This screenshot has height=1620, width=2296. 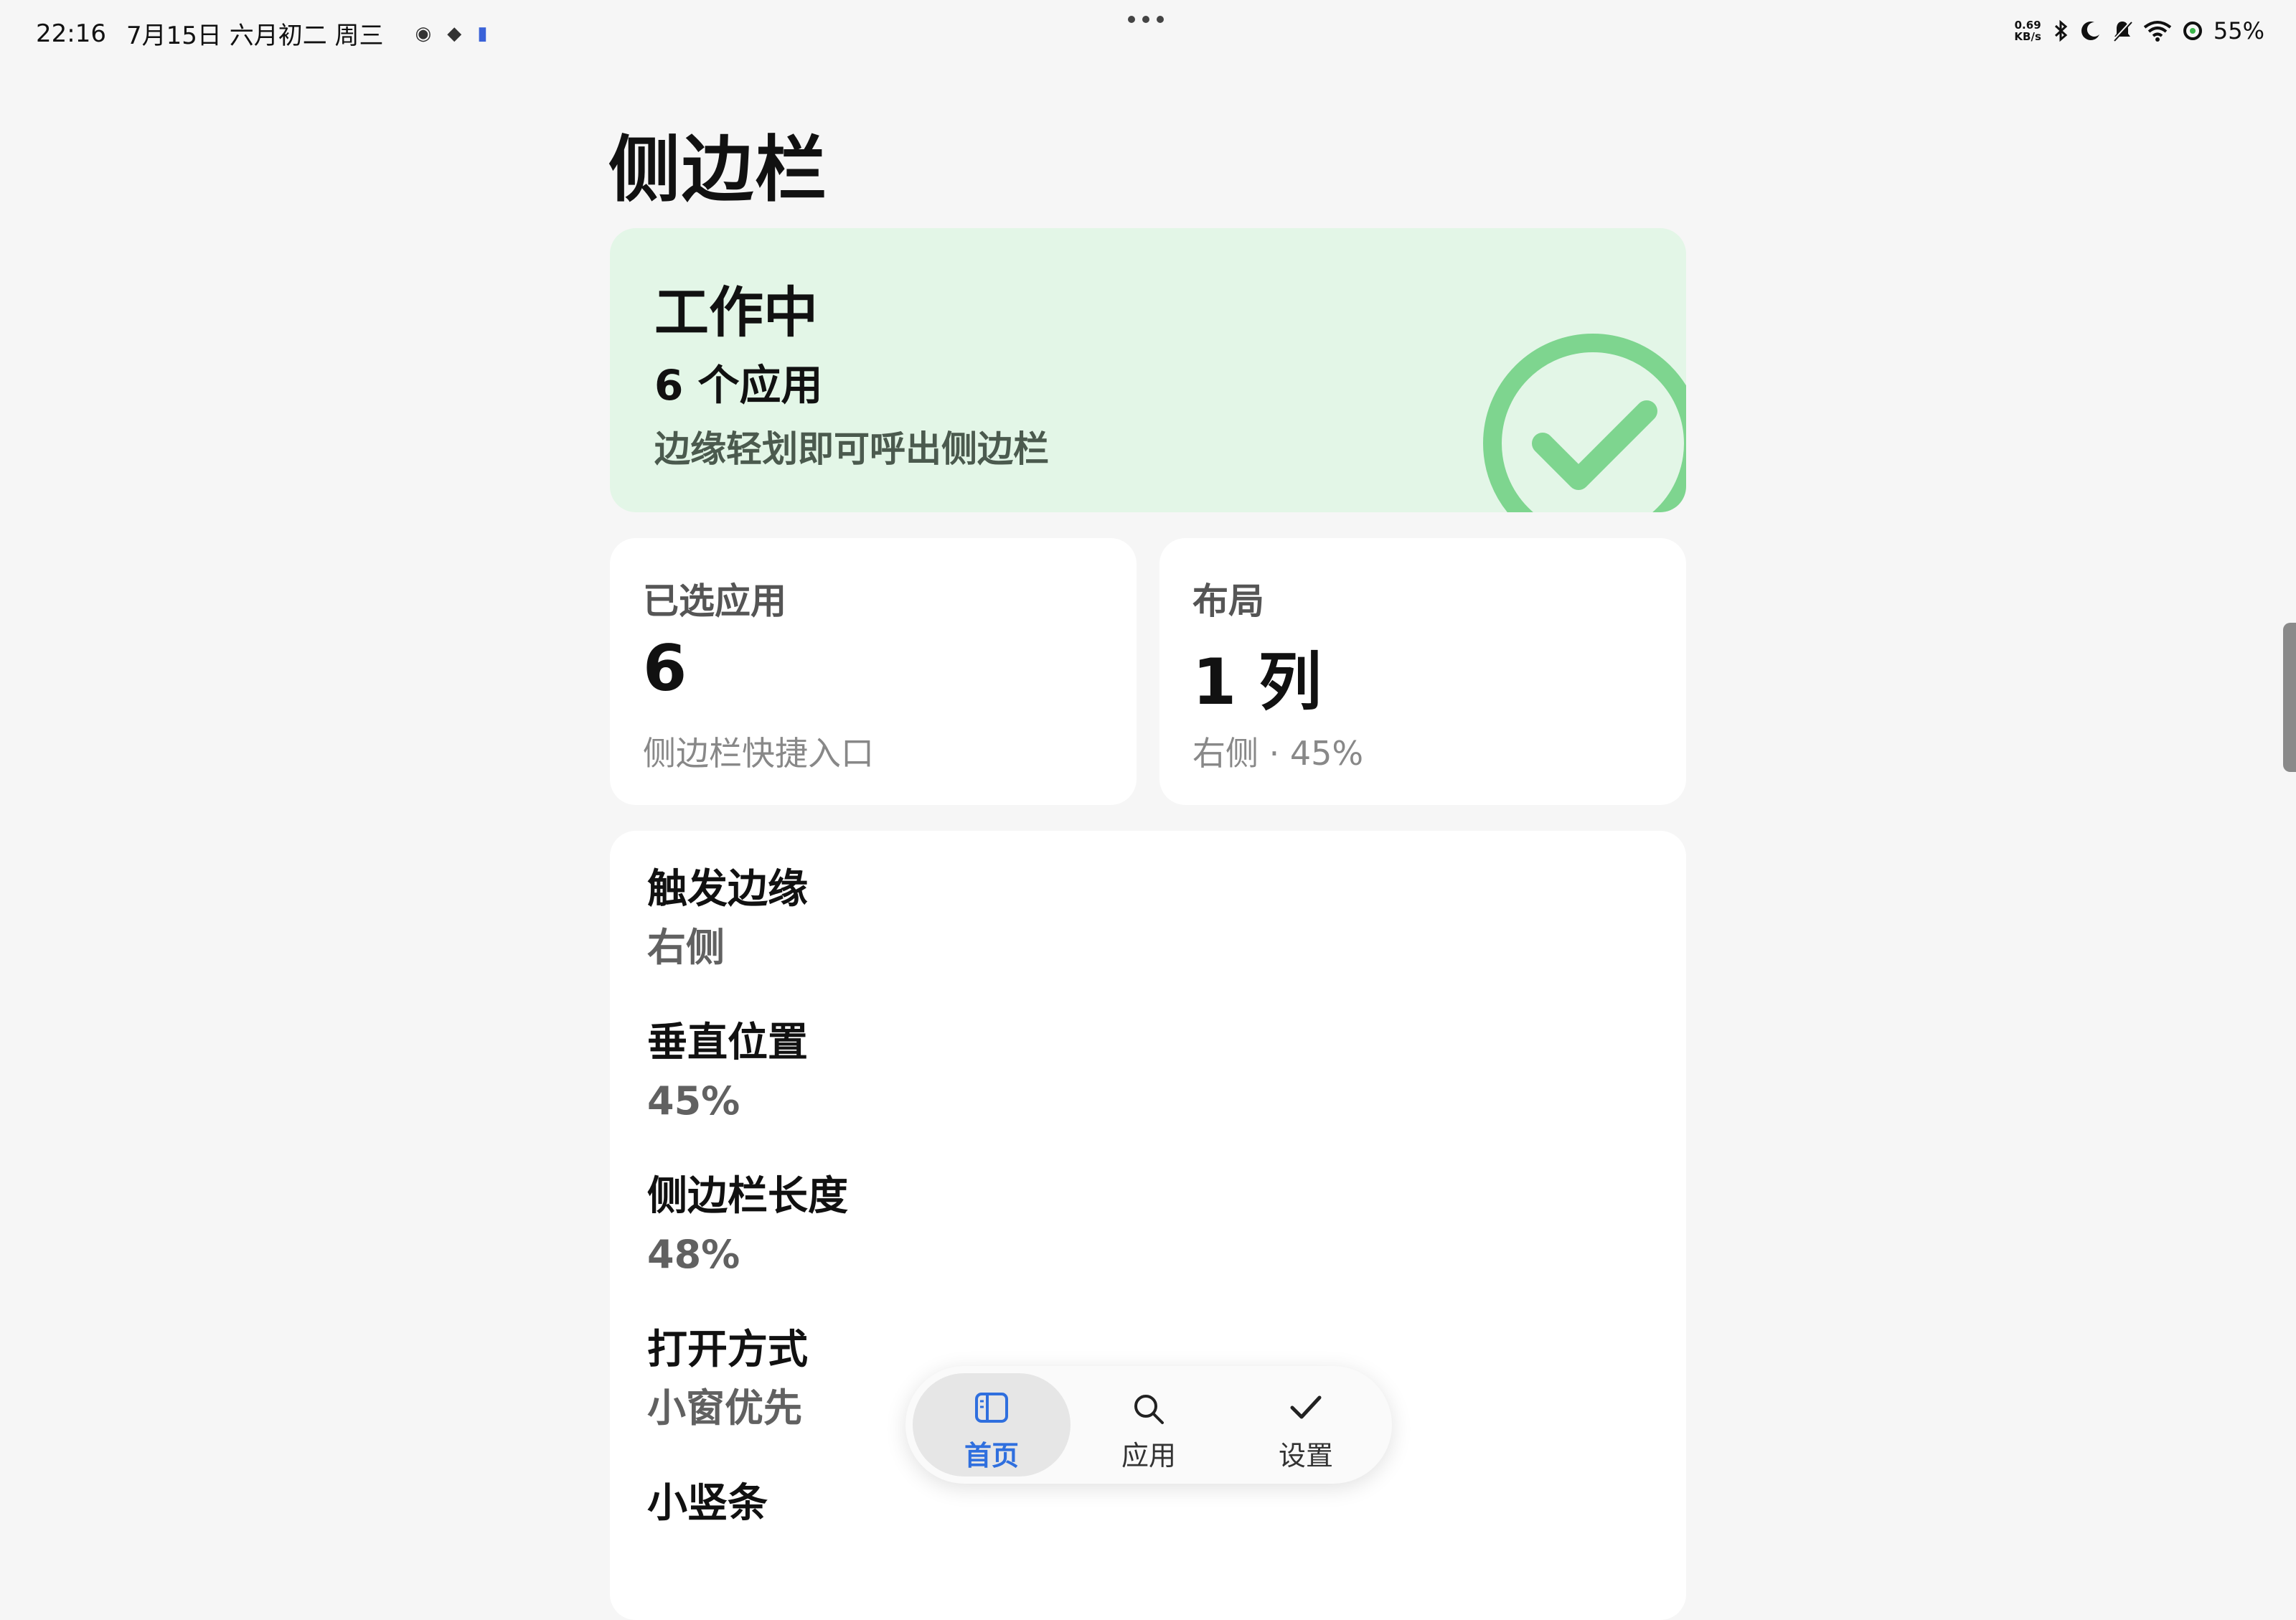 What do you see at coordinates (758, 754) in the screenshot?
I see `selected-apps-desc: 侧边栏快捷入口` at bounding box center [758, 754].